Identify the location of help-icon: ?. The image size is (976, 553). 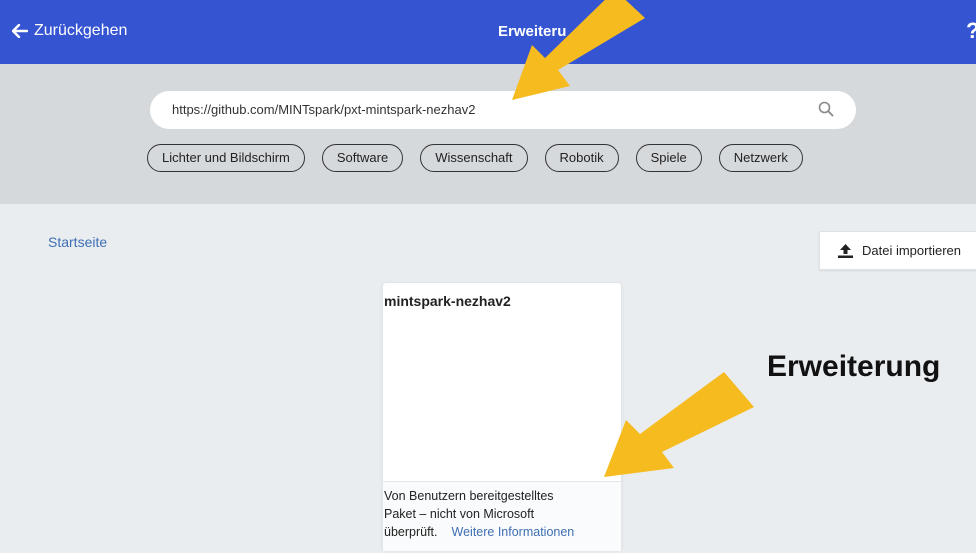
(971, 31).